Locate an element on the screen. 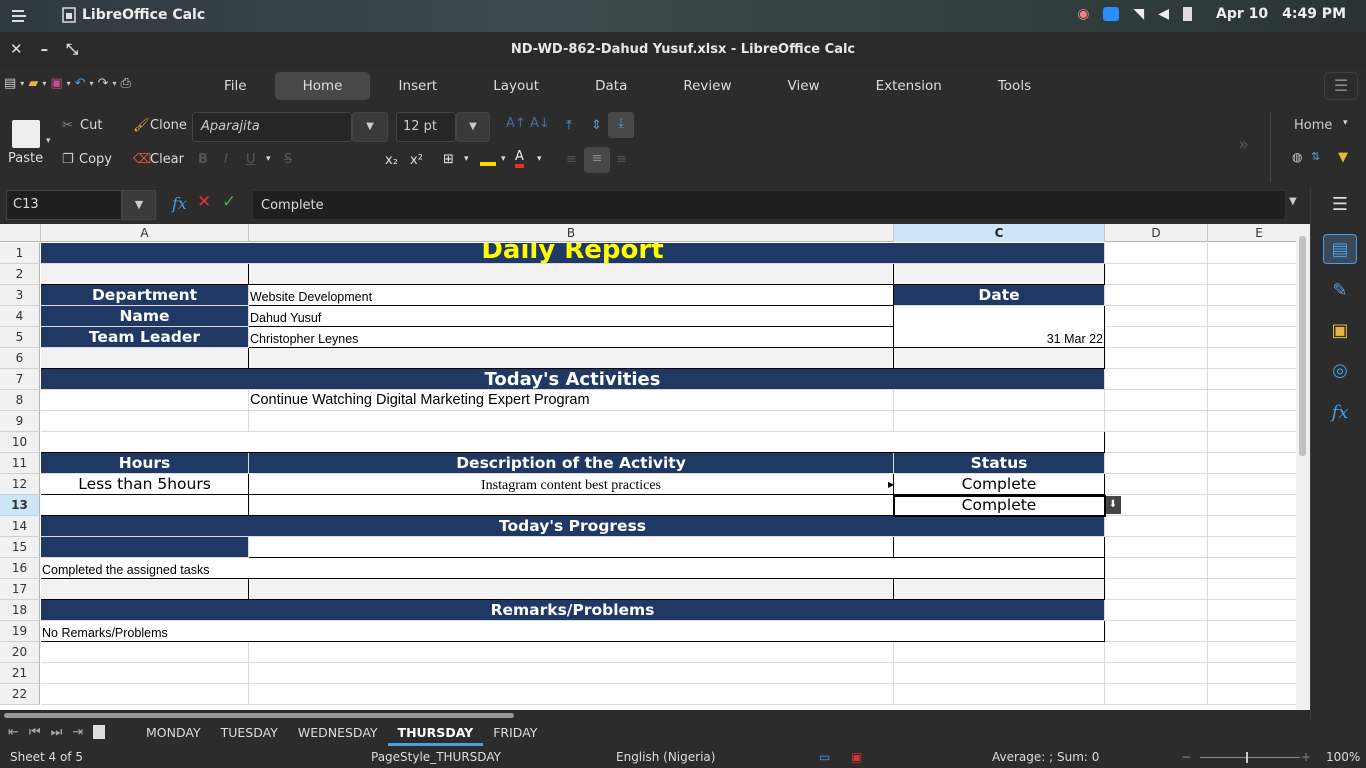 Image resolution: width=1366 pixels, height=768 pixels. sheet-tab-friday: FRIDAY is located at coordinates (515, 733).